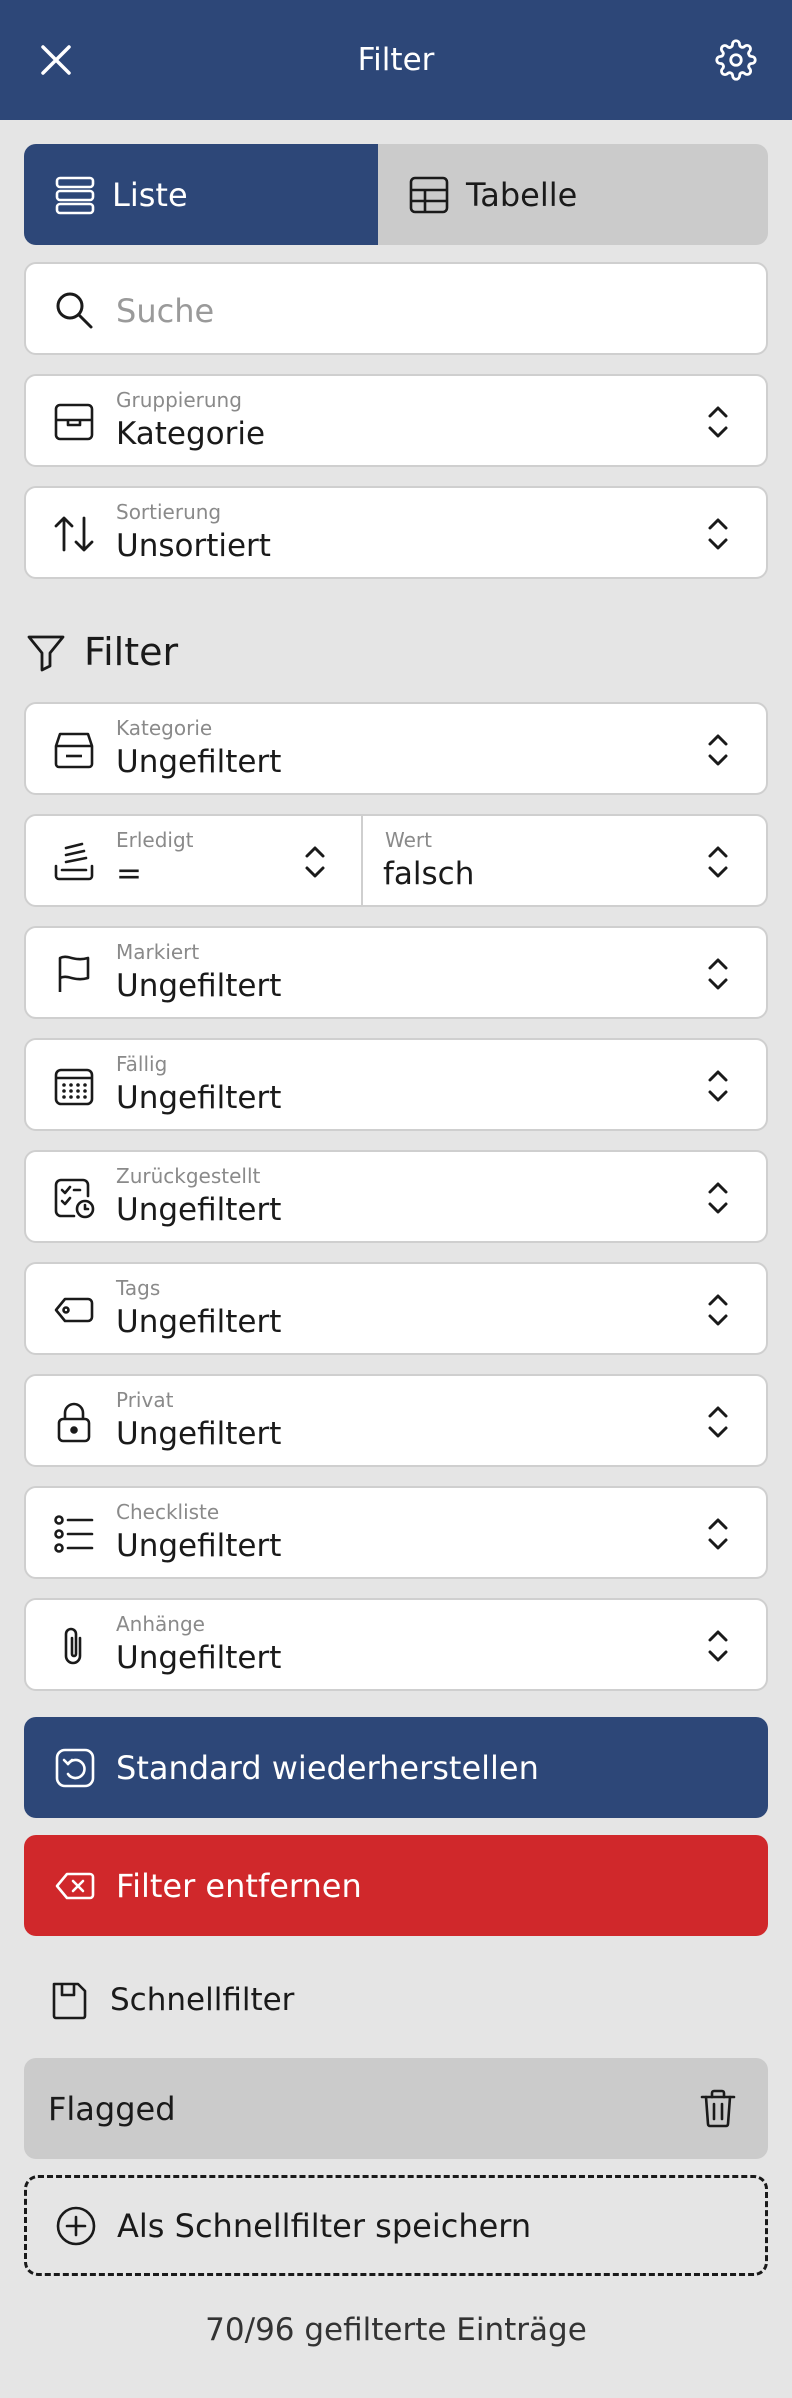 The width and height of the screenshot is (792, 2398). What do you see at coordinates (429, 874) in the screenshot?
I see `filter-done-value: falsch` at bounding box center [429, 874].